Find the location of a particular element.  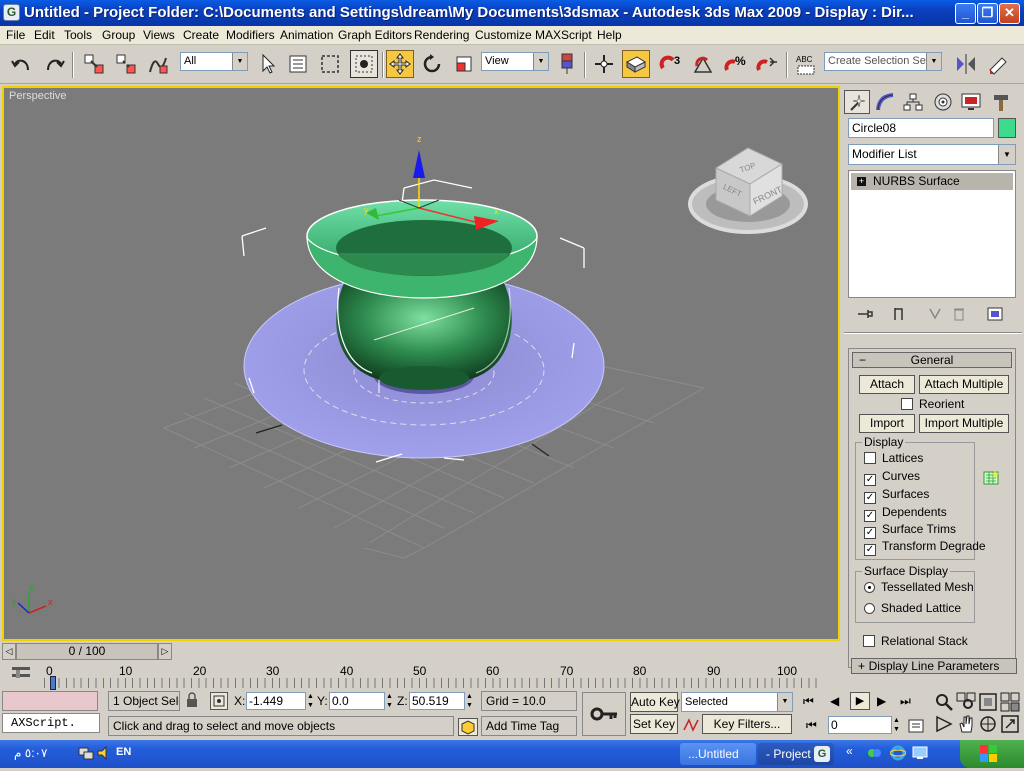

mirror-button is located at coordinates (966, 64).